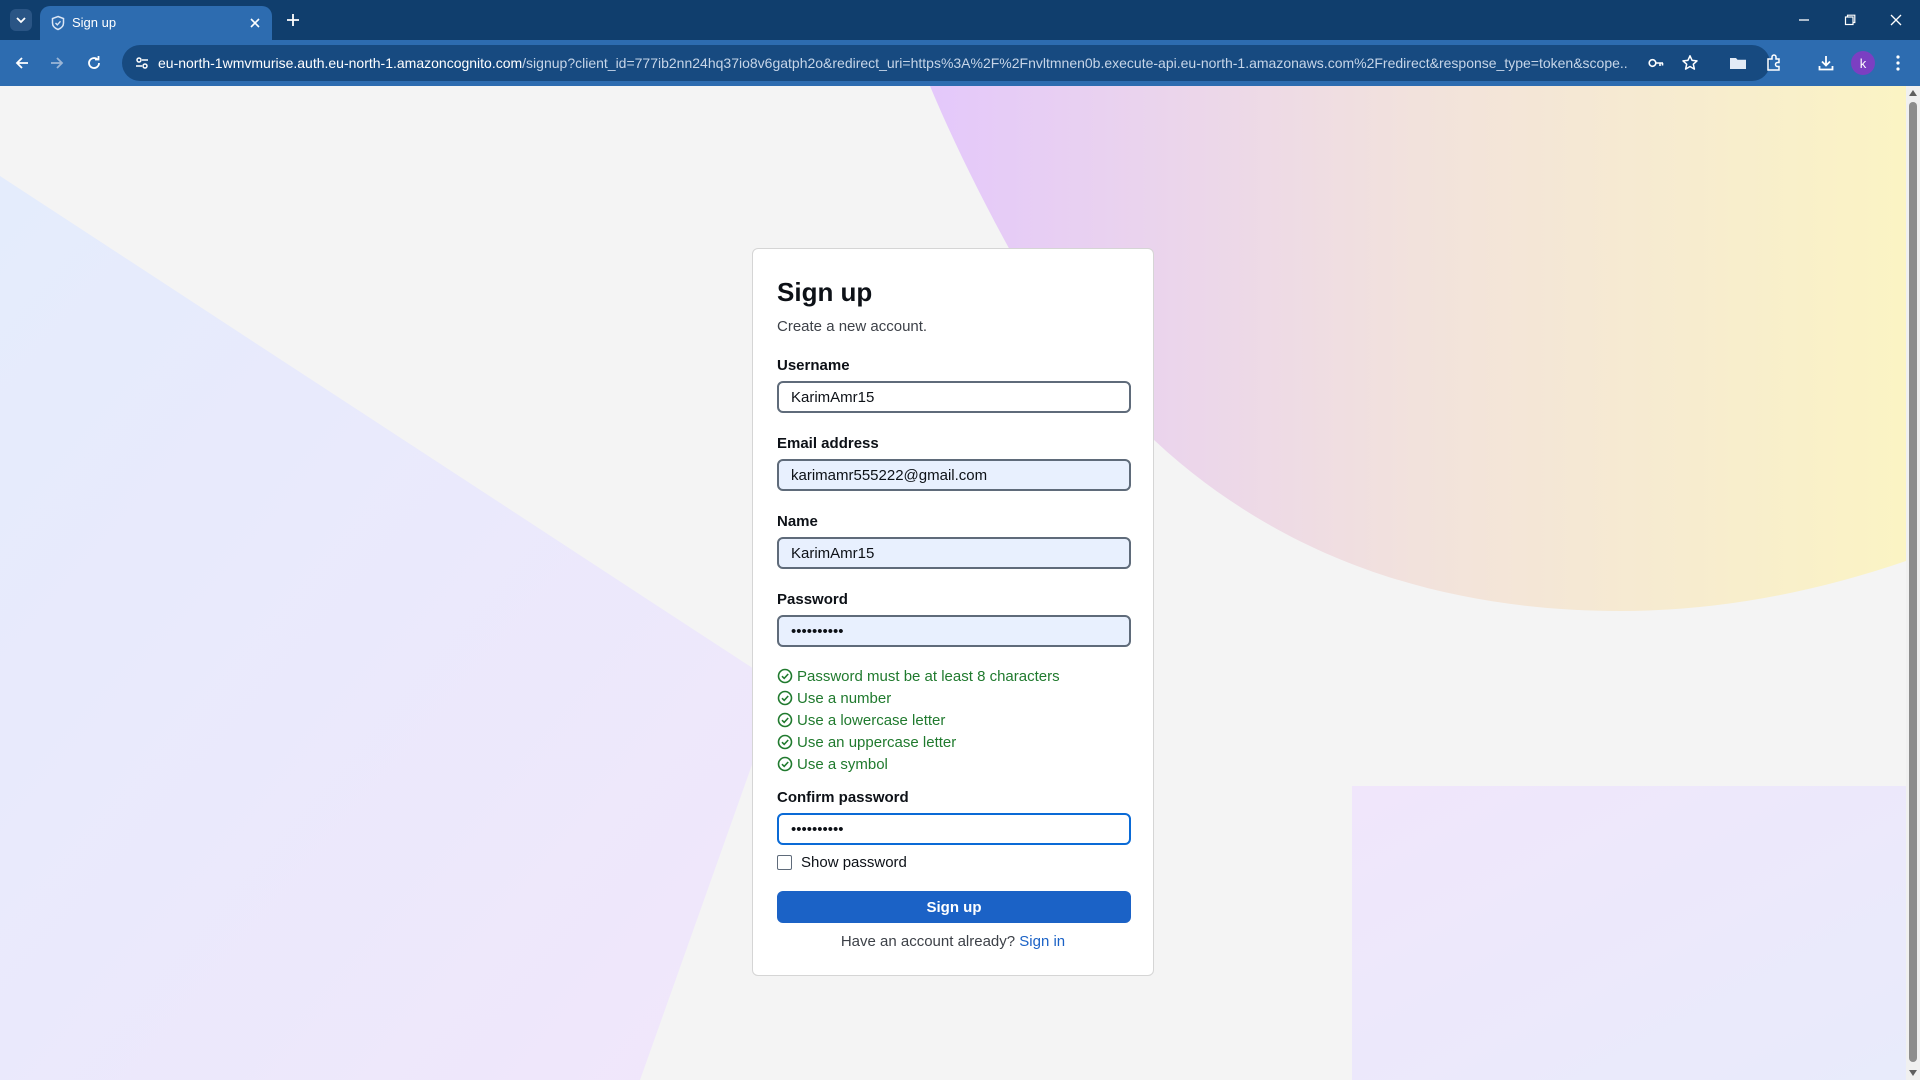 Image resolution: width=1920 pixels, height=1080 pixels. Describe the element at coordinates (784, 862) in the screenshot. I see `show-password-checkbox` at that location.